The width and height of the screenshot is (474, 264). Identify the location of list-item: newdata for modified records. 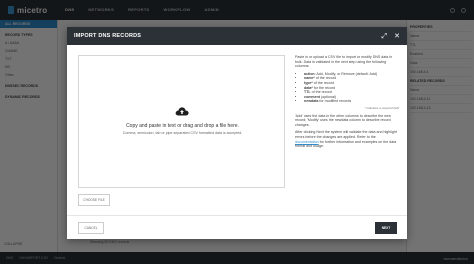
(351, 101).